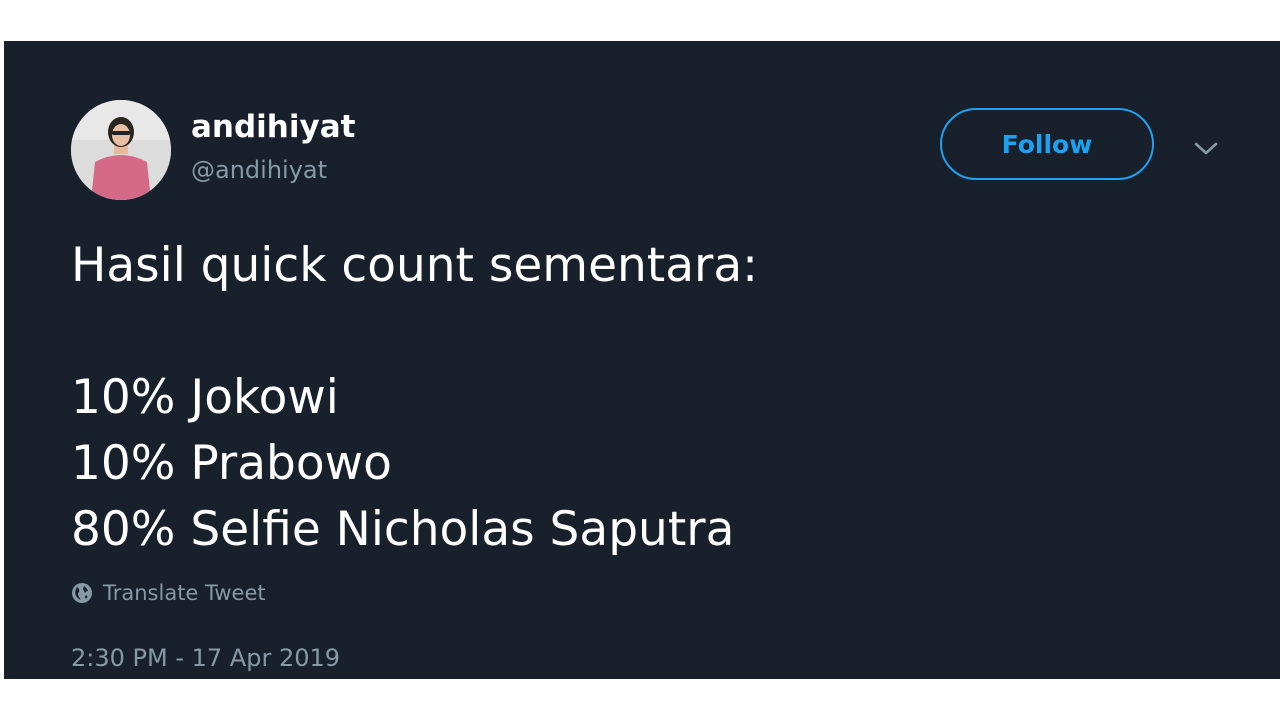 Image resolution: width=1280 pixels, height=720 pixels. I want to click on chevron-down-icon, so click(1206, 148).